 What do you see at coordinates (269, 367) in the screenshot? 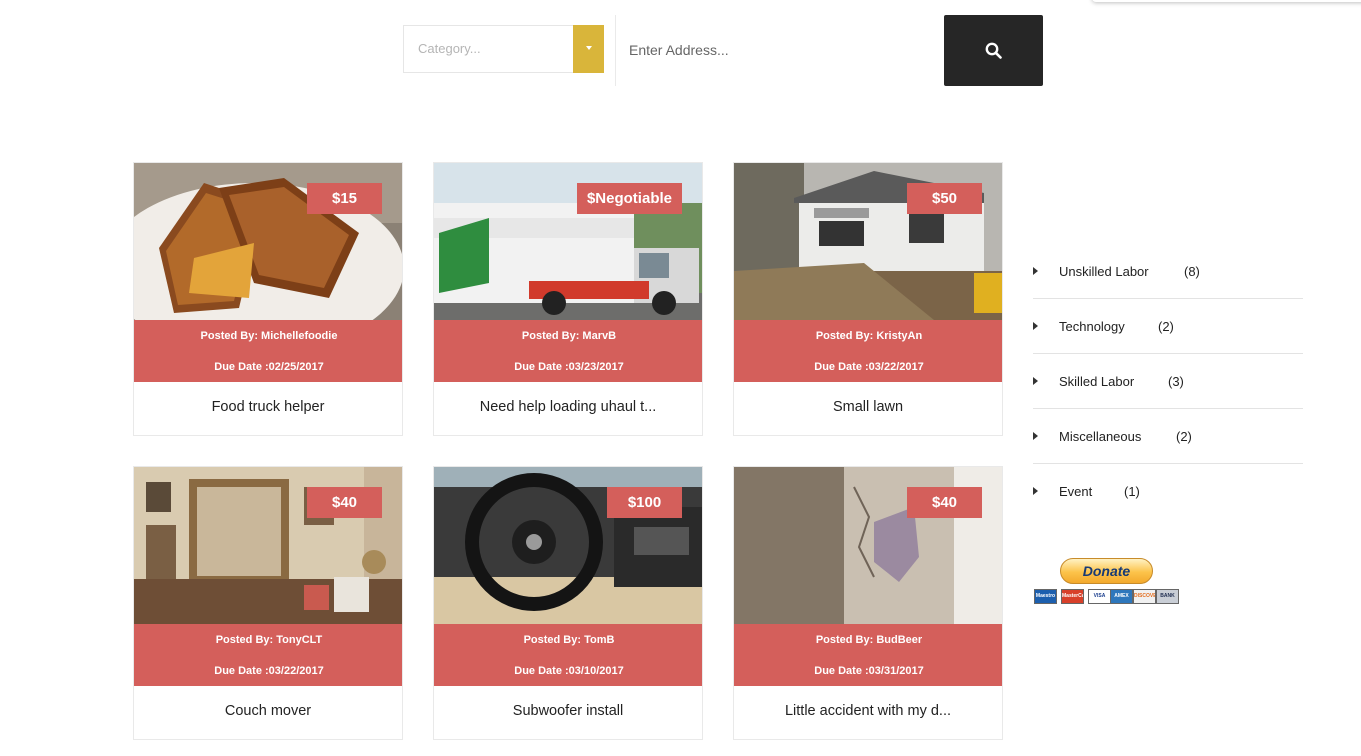
I see `due-date: Due Date :02/25/2017` at bounding box center [269, 367].